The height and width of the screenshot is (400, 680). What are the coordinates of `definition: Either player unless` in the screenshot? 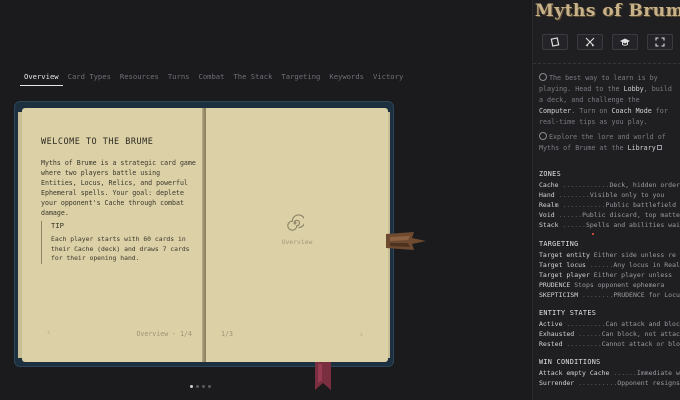 It's located at (631, 275).